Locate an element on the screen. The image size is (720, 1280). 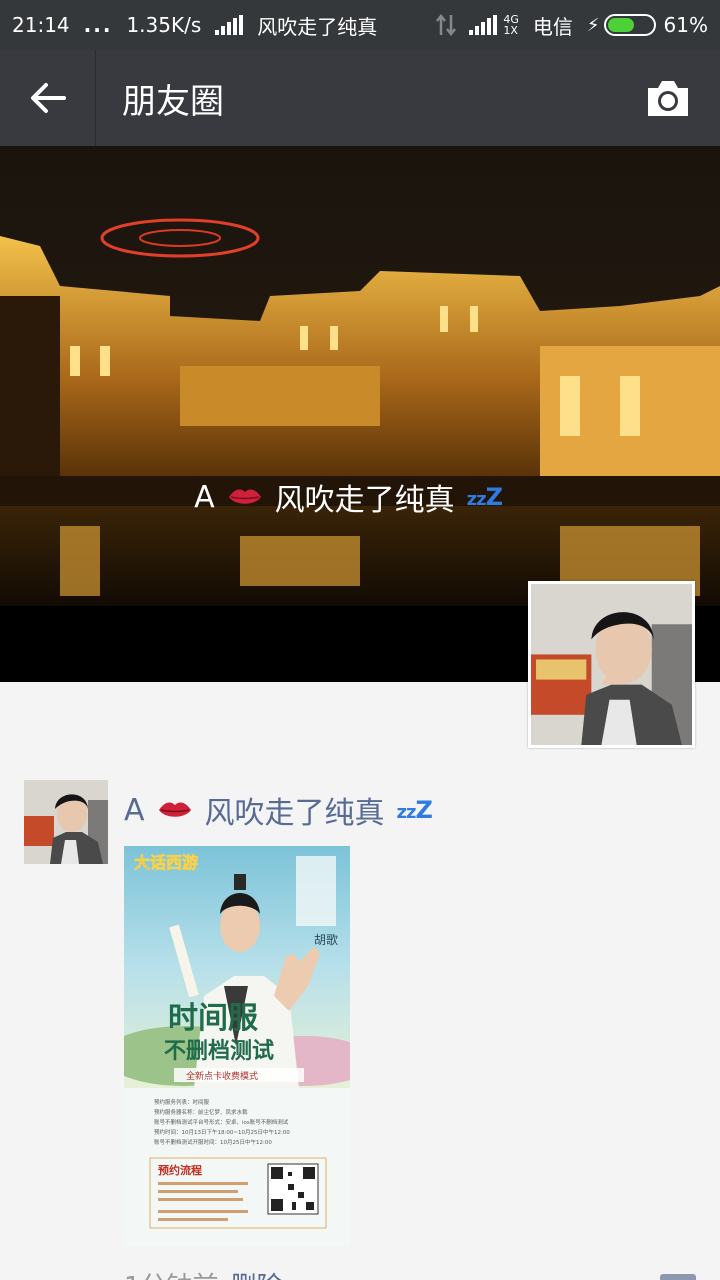
poster-detail-line: 账号不删档测试开服时间：10月25日中午12:00 is located at coordinates (213, 1142).